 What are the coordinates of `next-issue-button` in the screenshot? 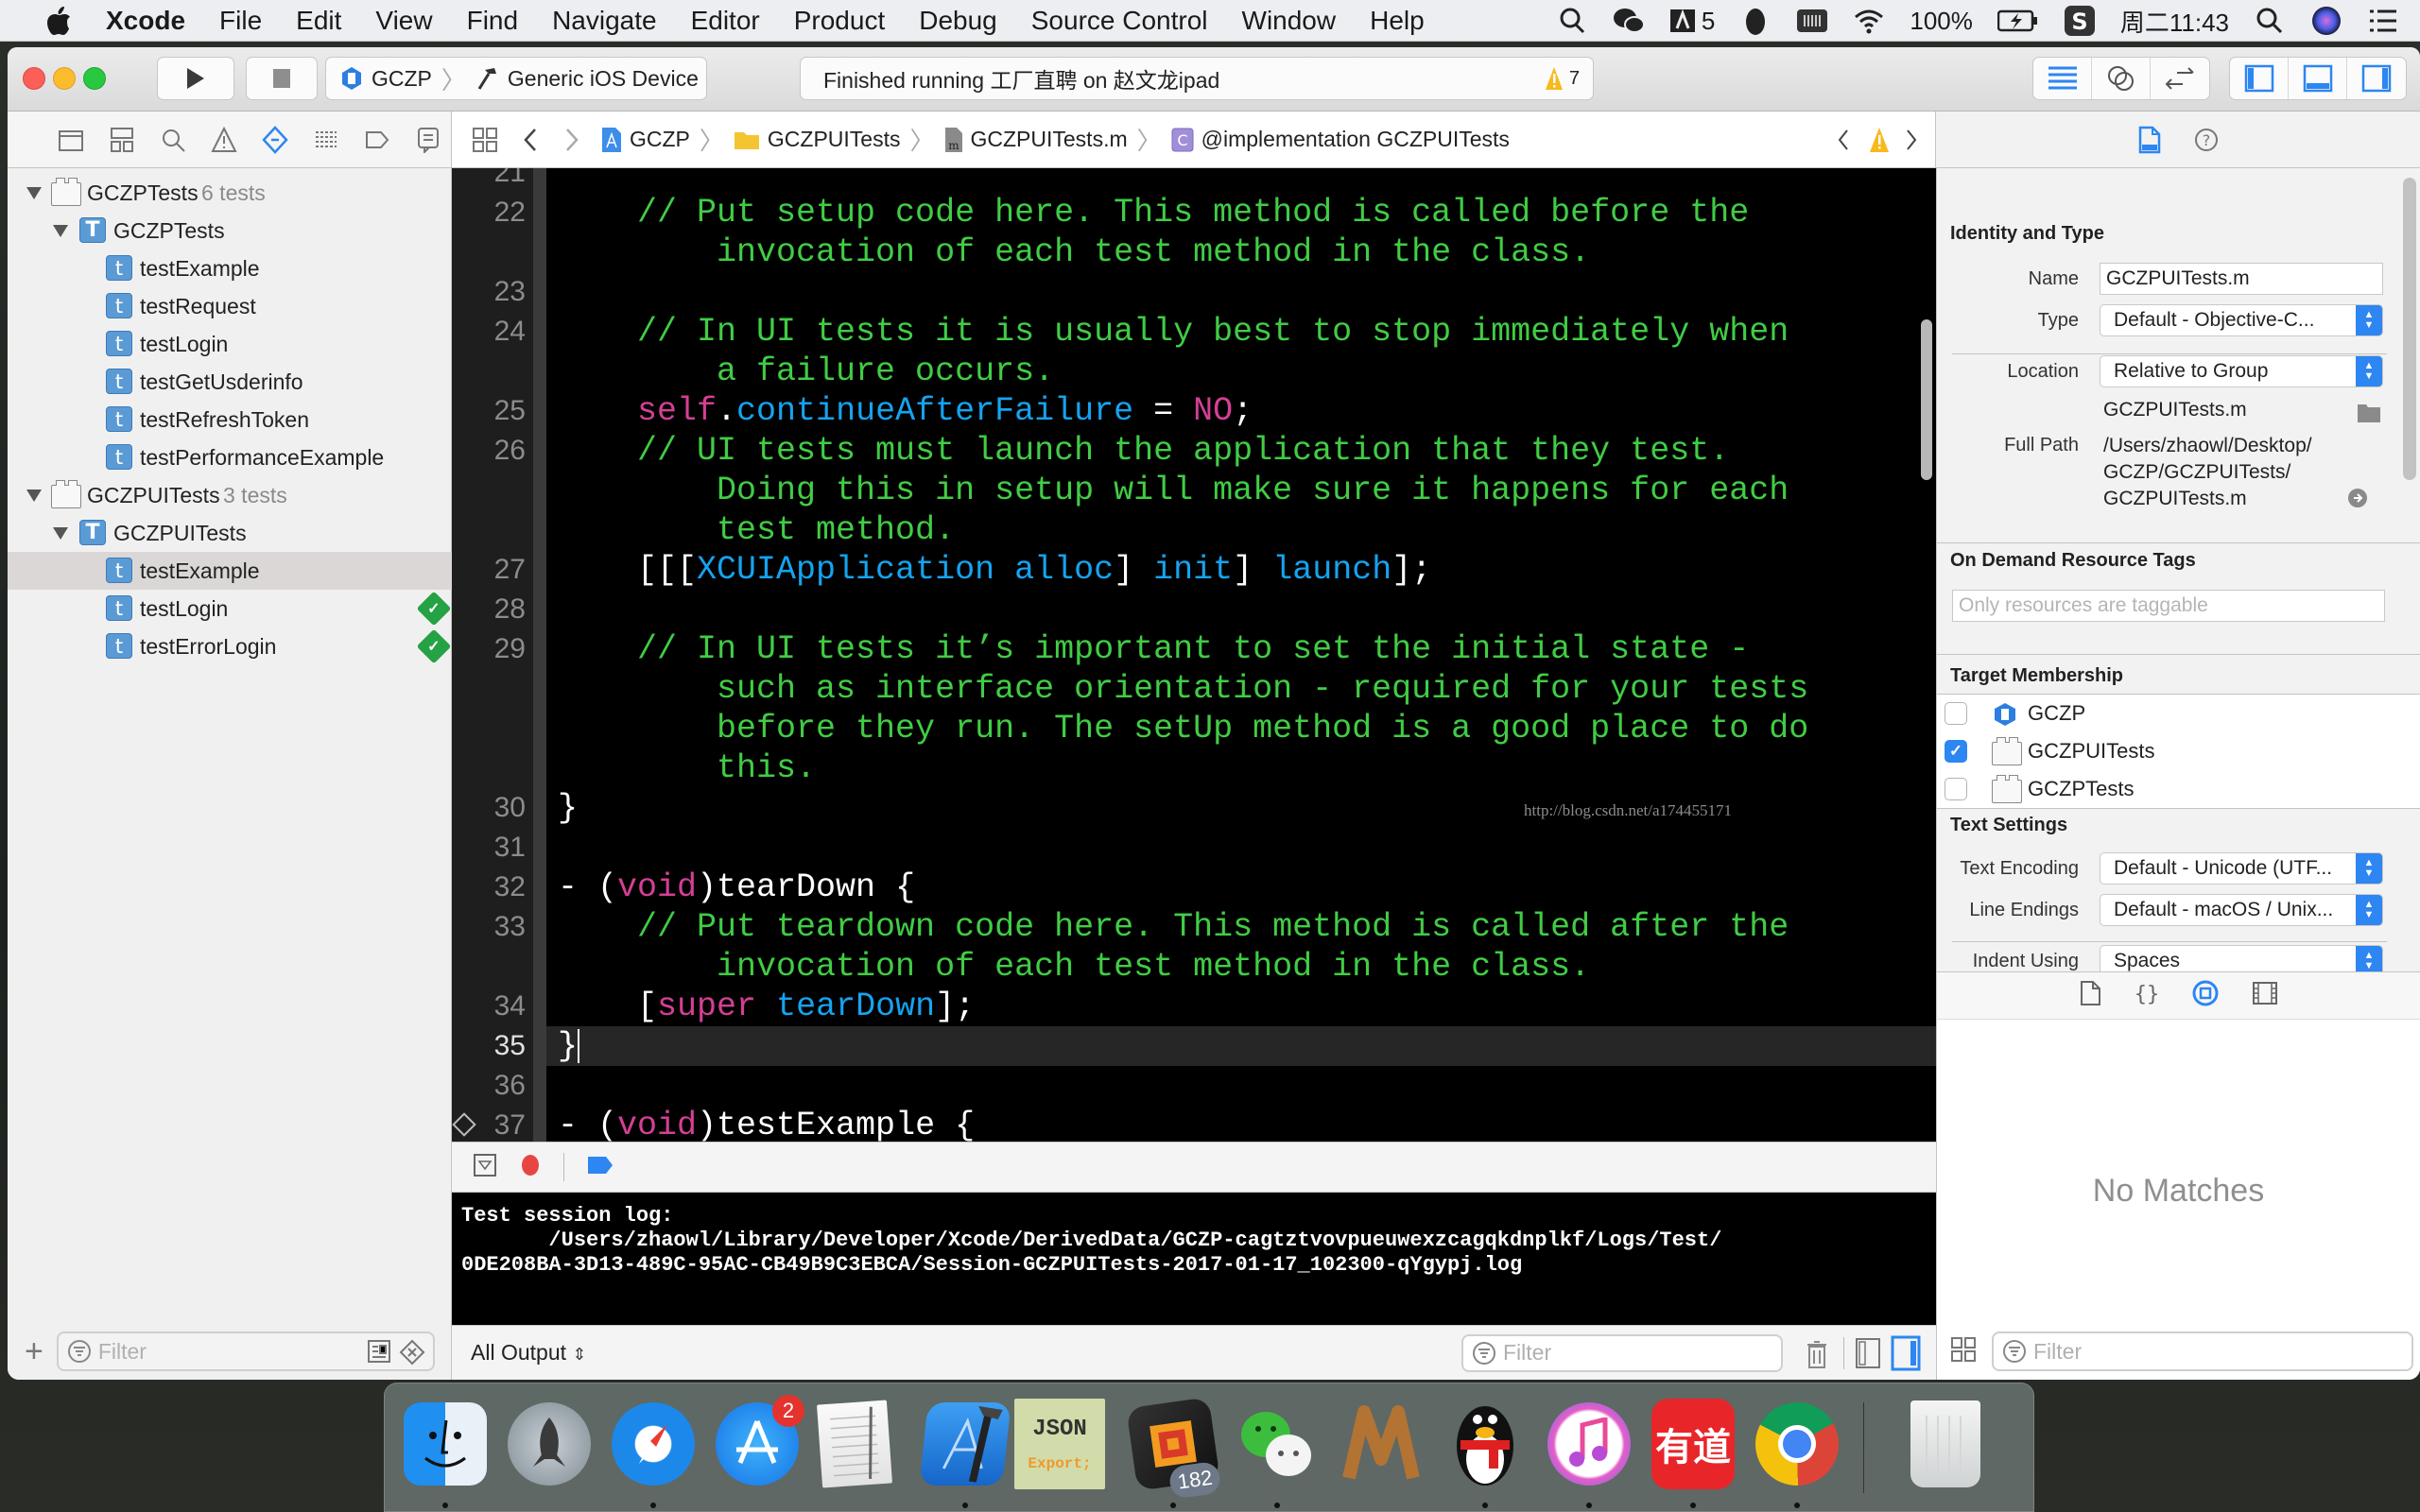 It's located at (1911, 140).